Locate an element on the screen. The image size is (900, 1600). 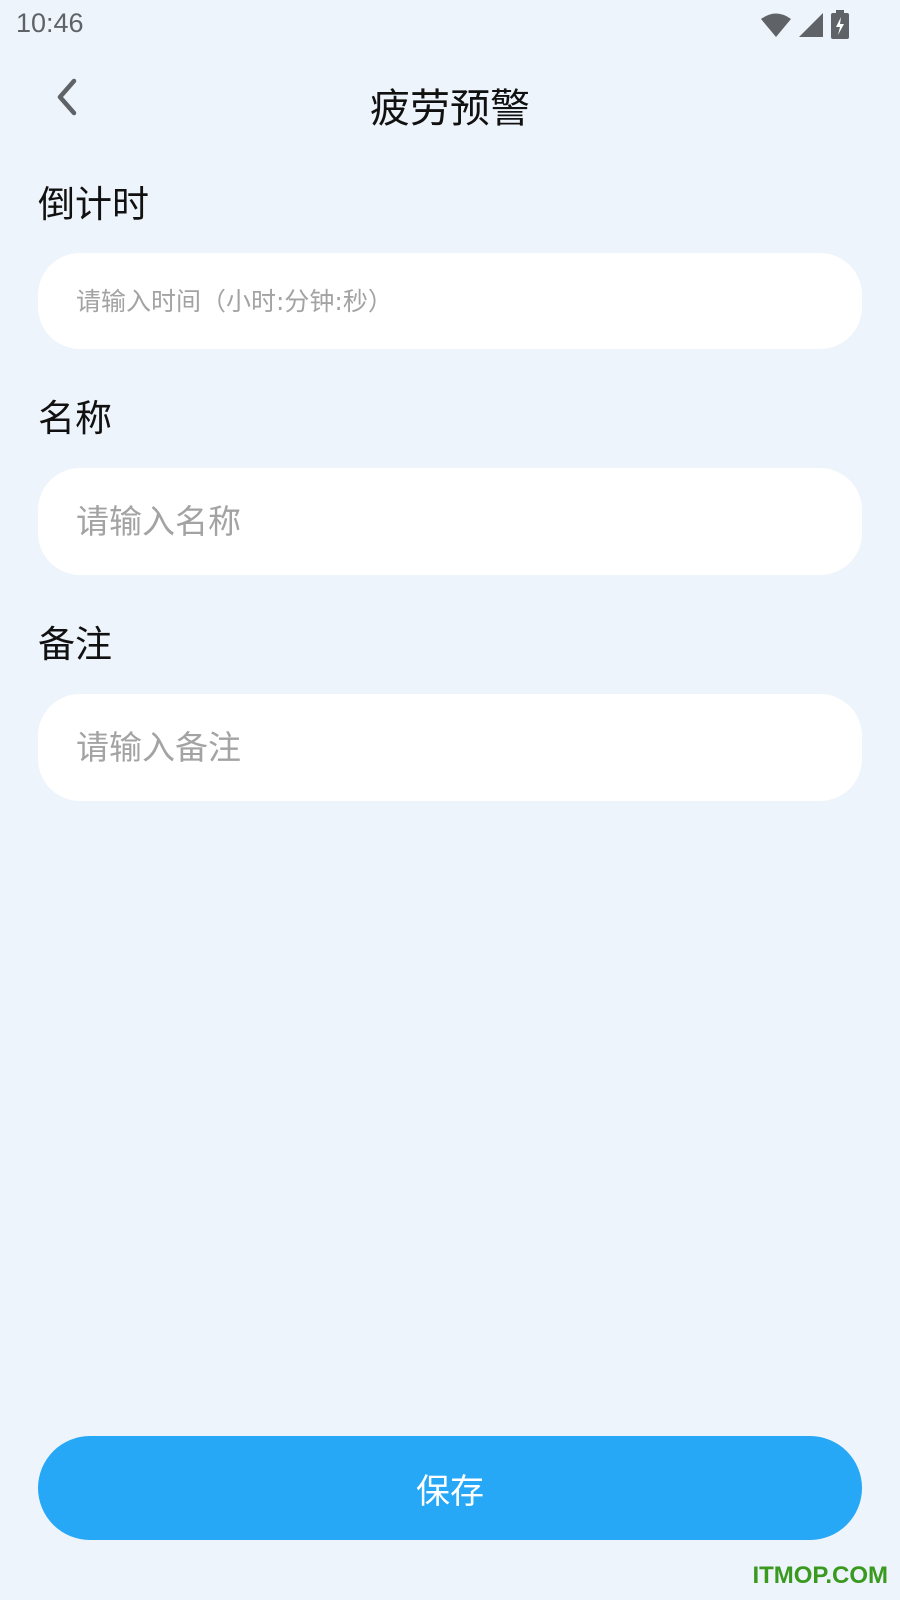
status-bar: 10:46 is located at coordinates (450, 25).